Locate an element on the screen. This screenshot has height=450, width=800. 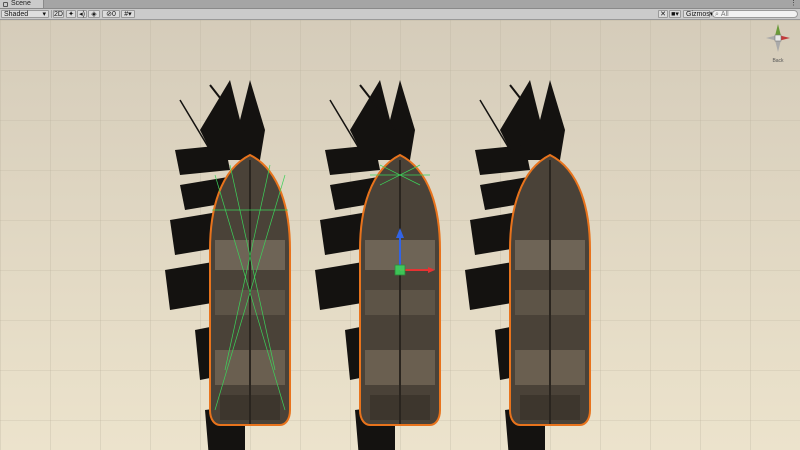
tab-scene: Scene is located at coordinates (22, 4).